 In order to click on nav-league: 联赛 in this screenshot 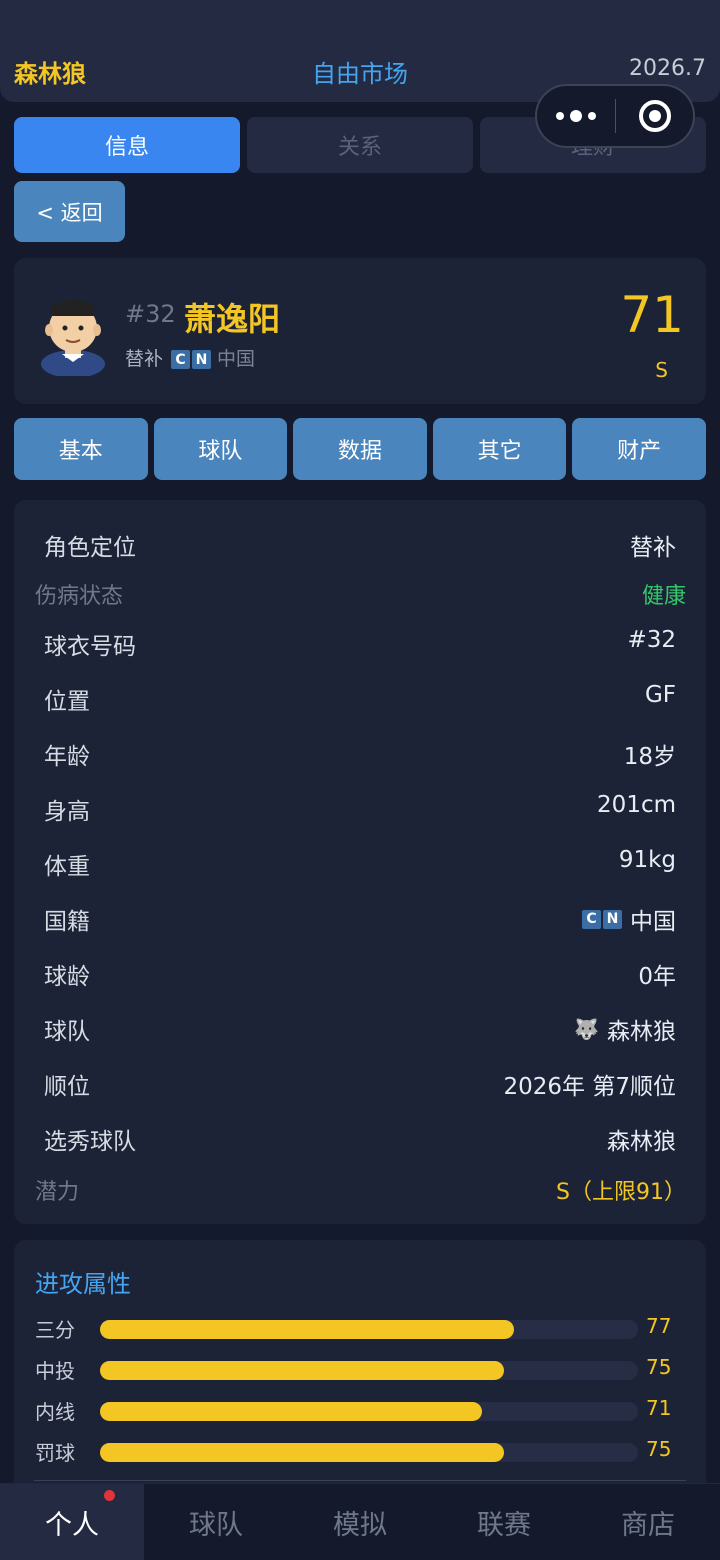, I will do `click(504, 1522)`.